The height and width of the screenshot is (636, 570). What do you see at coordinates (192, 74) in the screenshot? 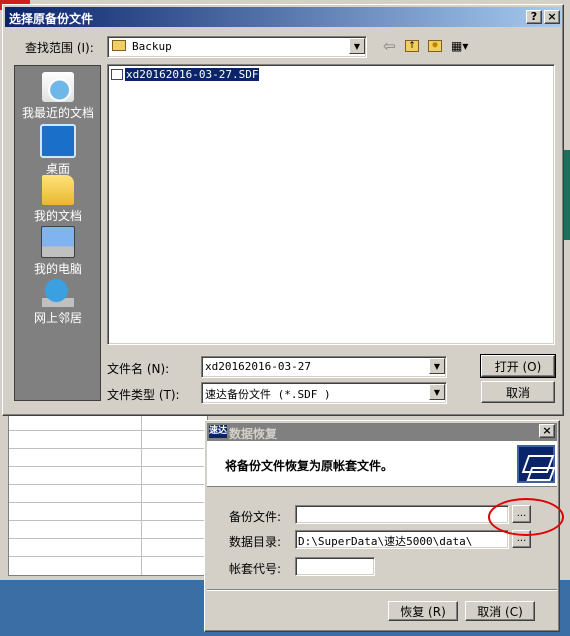
I see `file-name: xd20162016-03-27.SDF` at bounding box center [192, 74].